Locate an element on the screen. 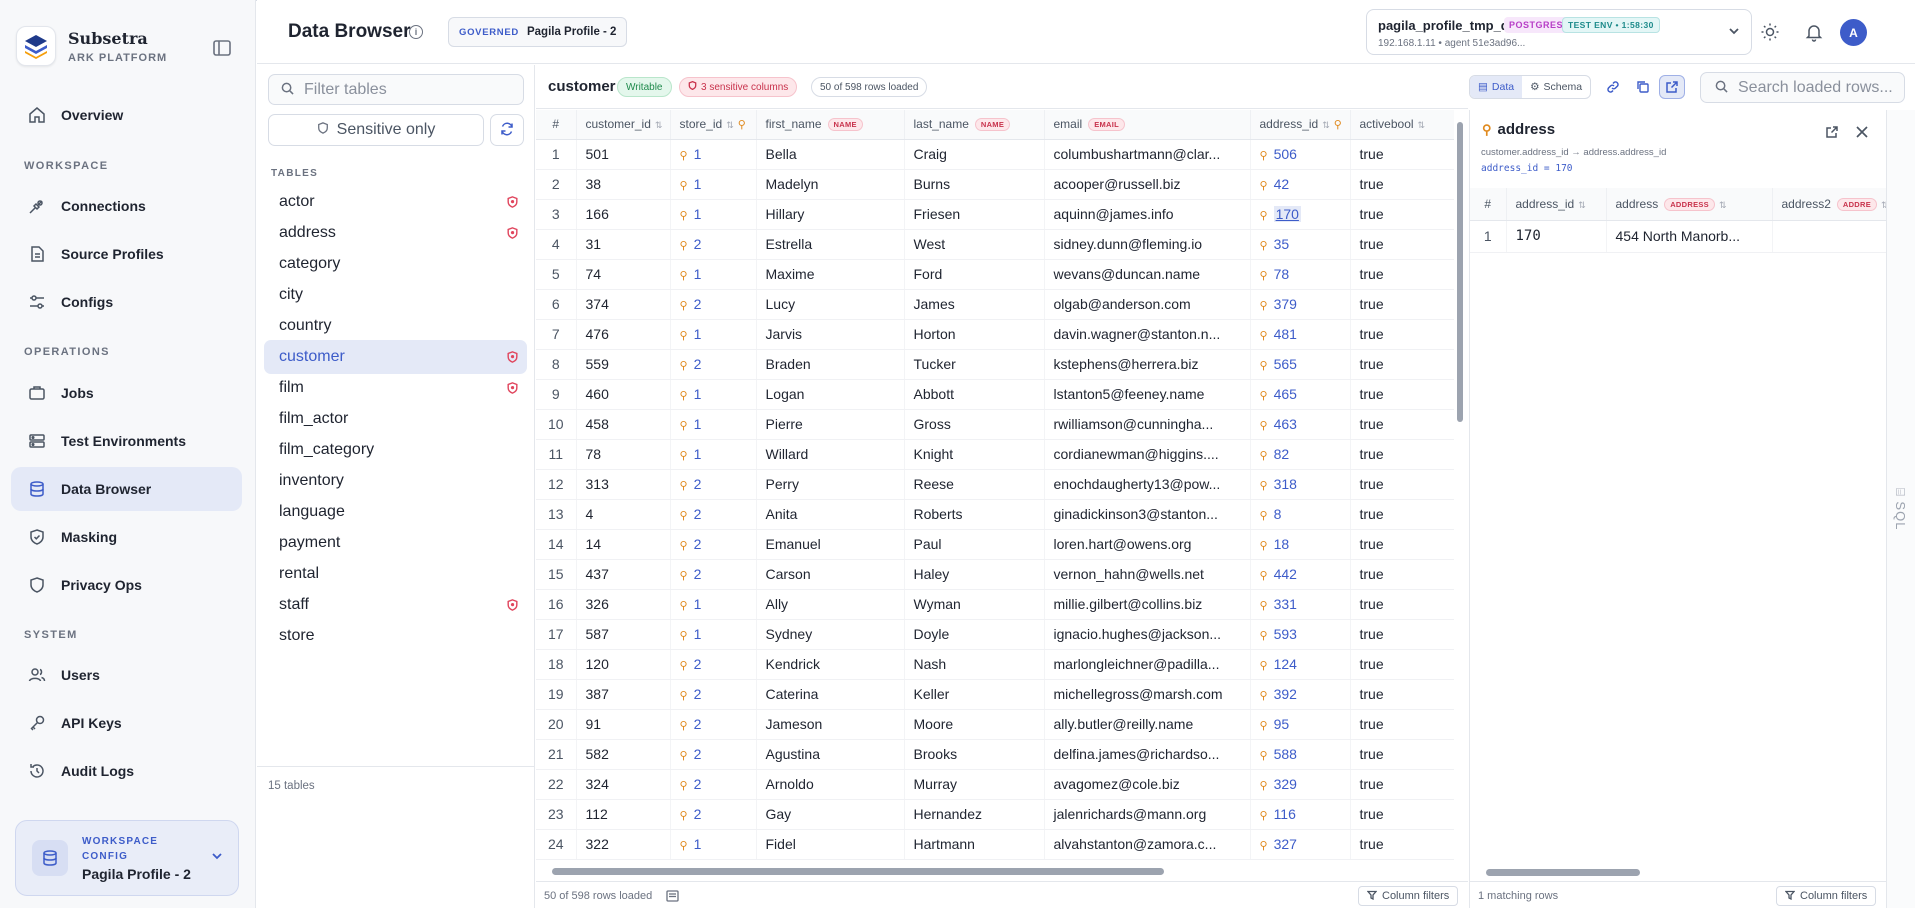 This screenshot has width=1915, height=908. table-item-payment: payment is located at coordinates (395, 543).